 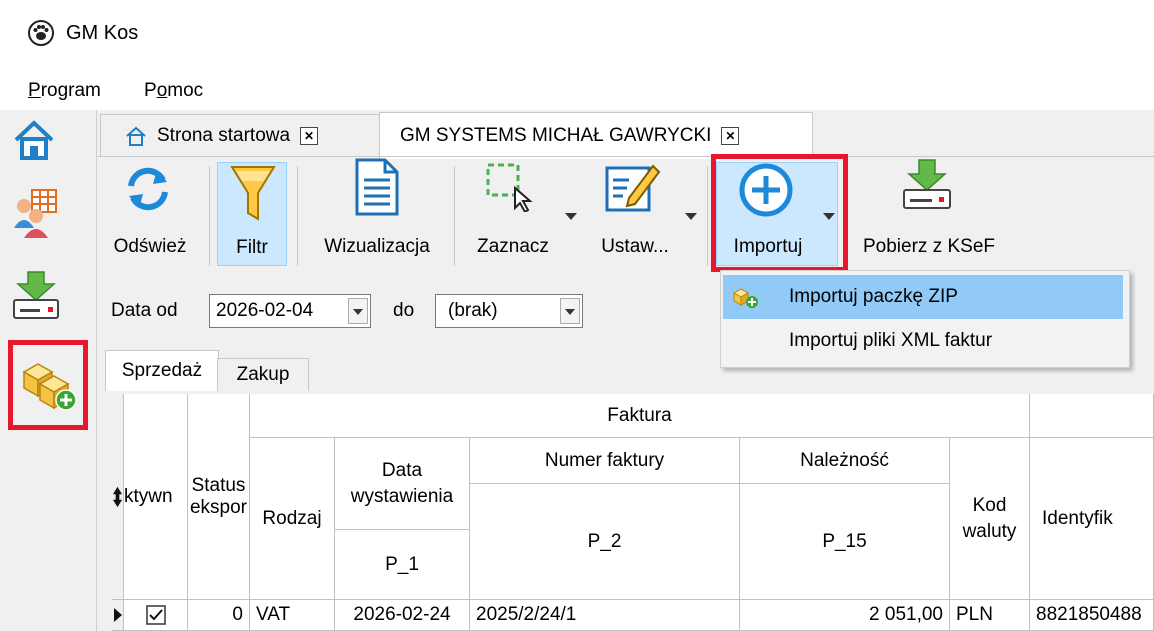 I want to click on row-indicator, so click(x=118, y=615).